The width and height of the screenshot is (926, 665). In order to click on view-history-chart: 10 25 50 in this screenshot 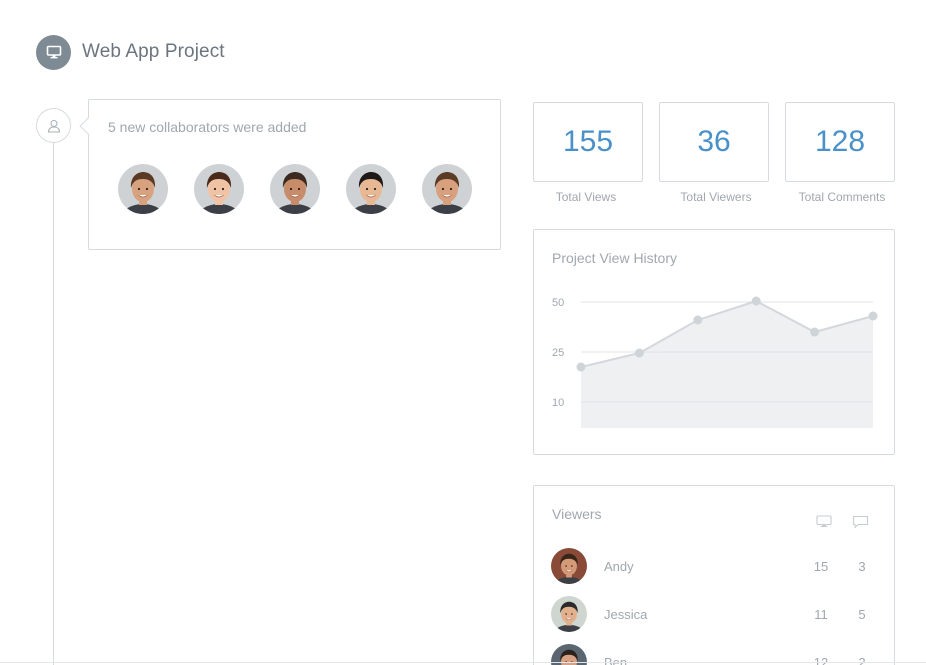, I will do `click(715, 362)`.